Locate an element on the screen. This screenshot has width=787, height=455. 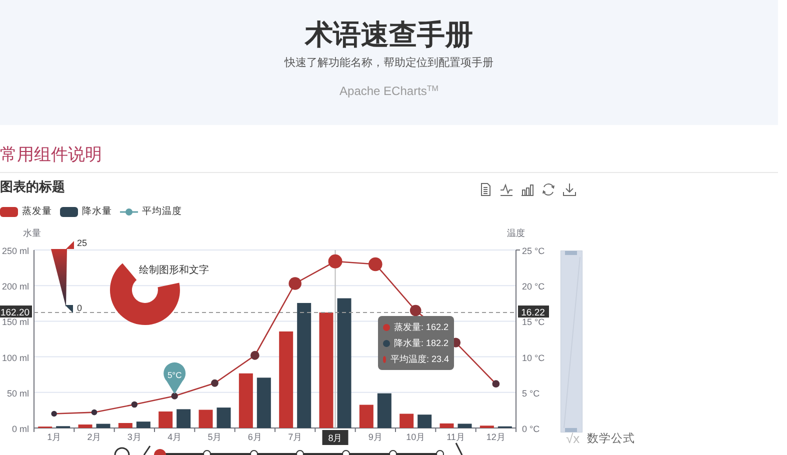
marker-pin: 5°C is located at coordinates (175, 378).